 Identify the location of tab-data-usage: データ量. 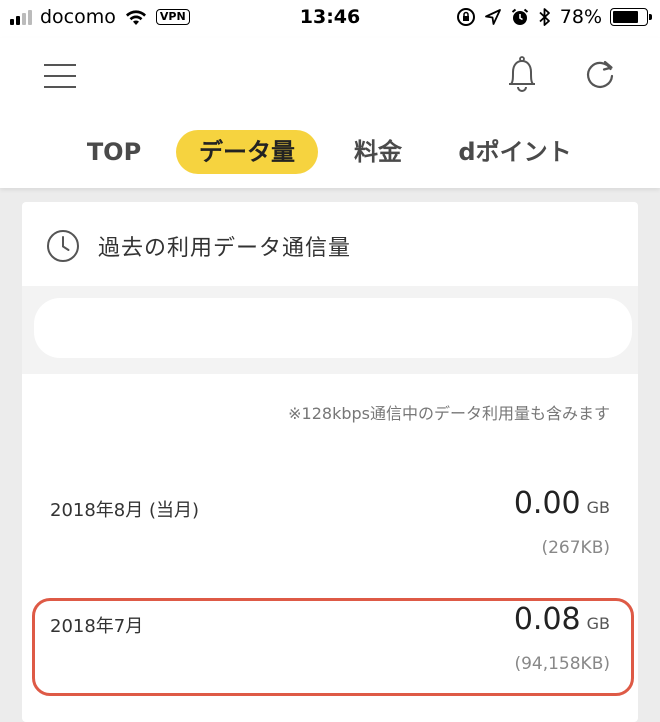
(247, 152).